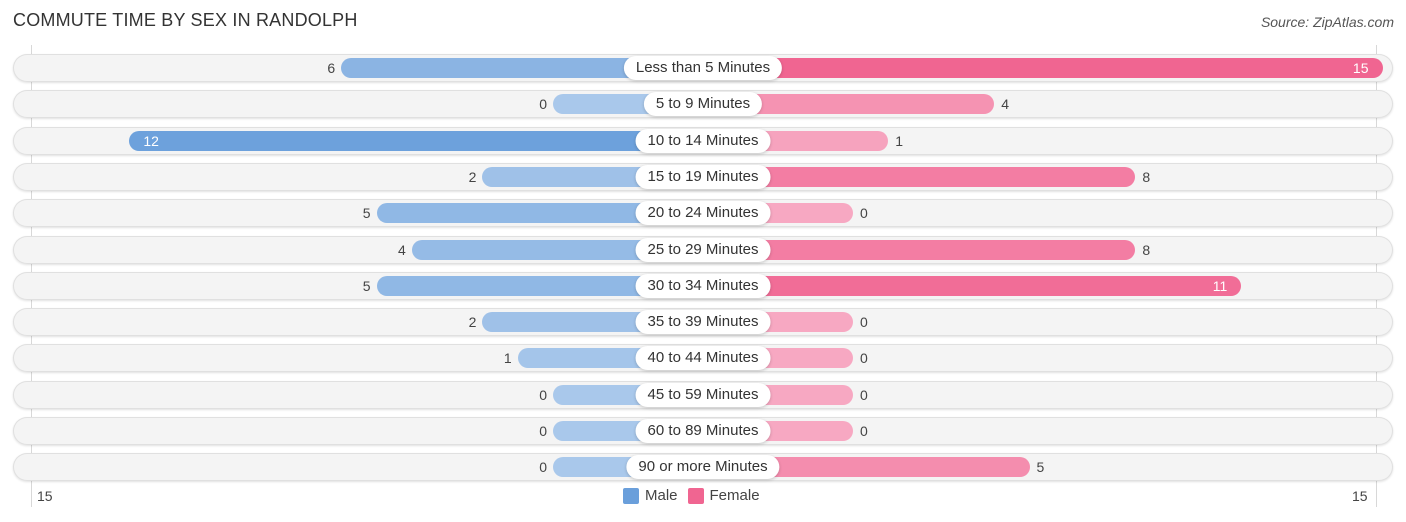  What do you see at coordinates (1360, 496) in the screenshot?
I see `right-axis-tick: 15` at bounding box center [1360, 496].